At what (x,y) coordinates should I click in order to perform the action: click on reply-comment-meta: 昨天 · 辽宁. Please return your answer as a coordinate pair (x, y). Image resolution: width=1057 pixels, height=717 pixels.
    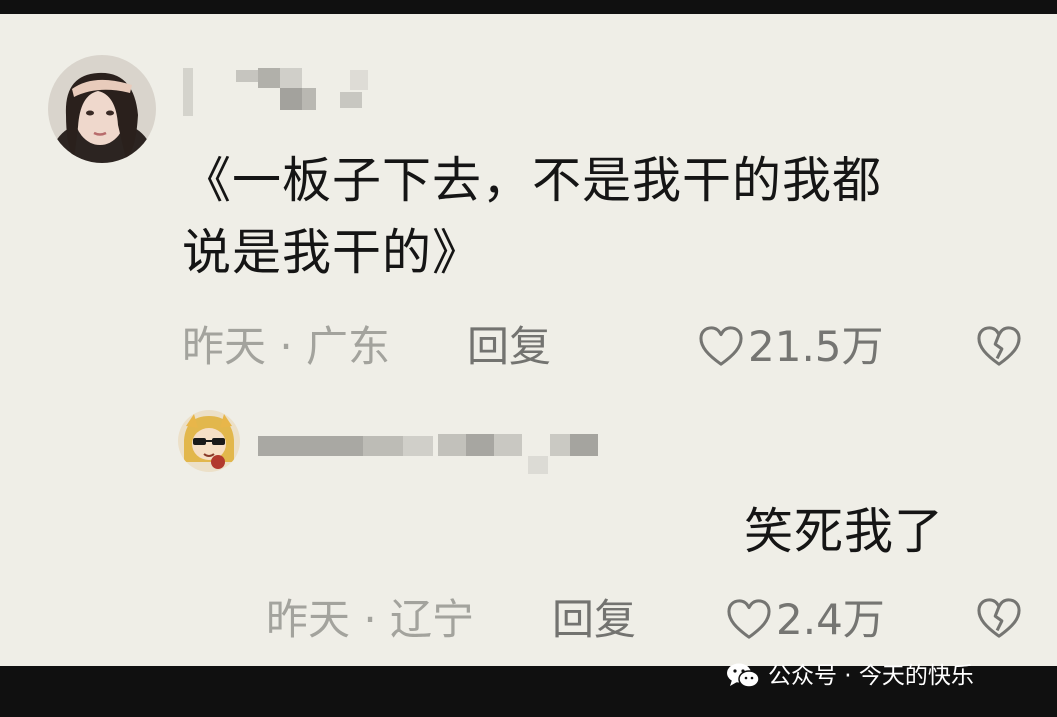
    Looking at the image, I should click on (370, 619).